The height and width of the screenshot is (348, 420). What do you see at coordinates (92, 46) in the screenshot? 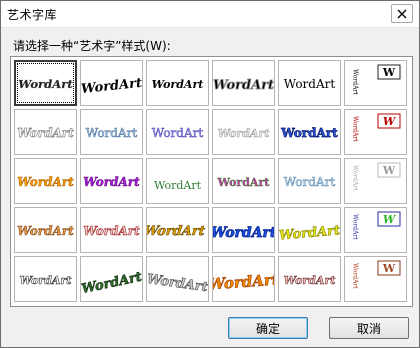
I see `style-prompt-label: 请选择一种“艺术字”样式(W):` at bounding box center [92, 46].